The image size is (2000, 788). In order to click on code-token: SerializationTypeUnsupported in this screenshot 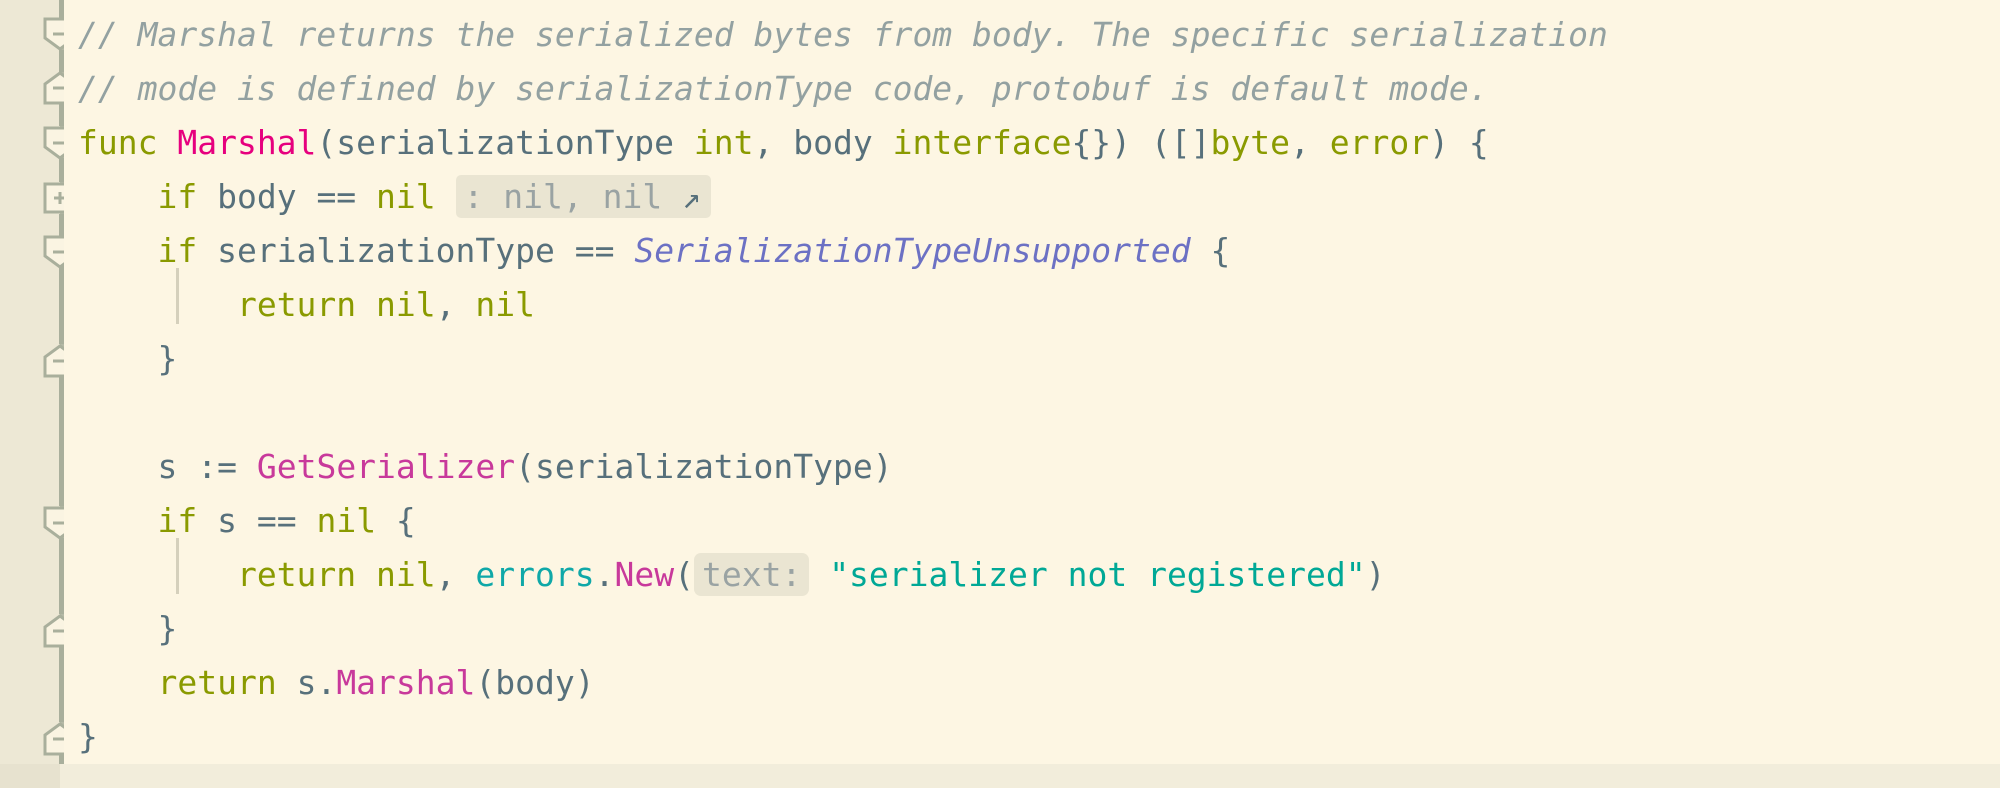, I will do `click(912, 250)`.